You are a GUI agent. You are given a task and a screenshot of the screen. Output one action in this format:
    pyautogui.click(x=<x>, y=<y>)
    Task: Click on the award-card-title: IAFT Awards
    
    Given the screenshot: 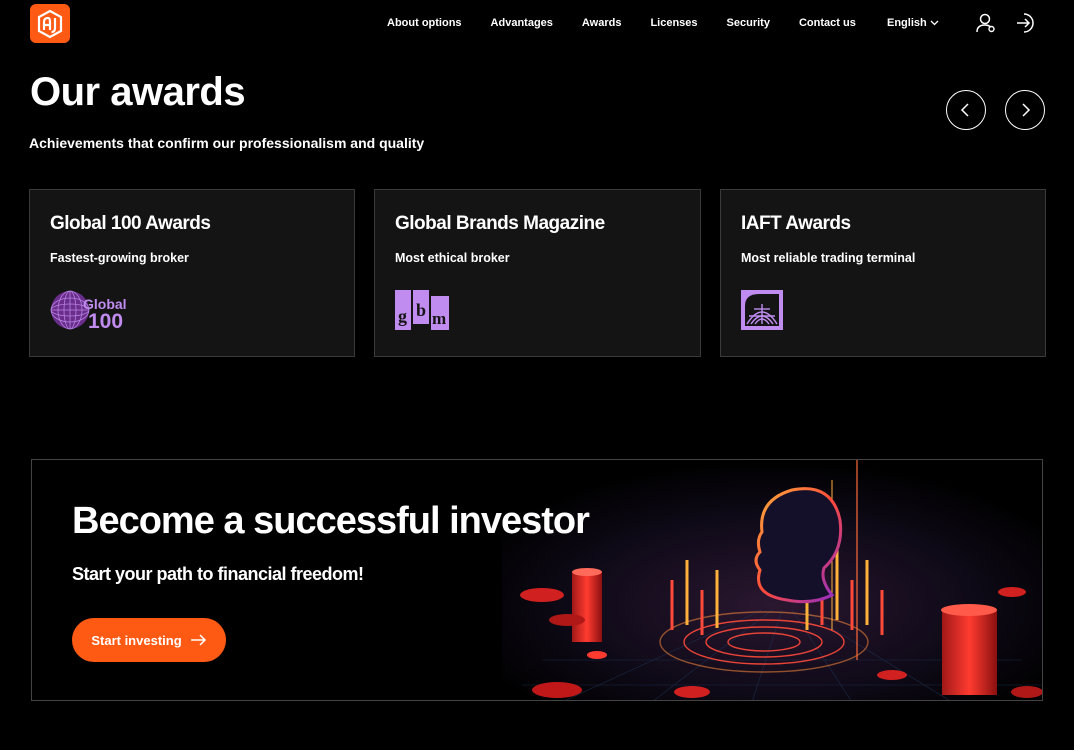 What is the action you would take?
    pyautogui.click(x=796, y=223)
    